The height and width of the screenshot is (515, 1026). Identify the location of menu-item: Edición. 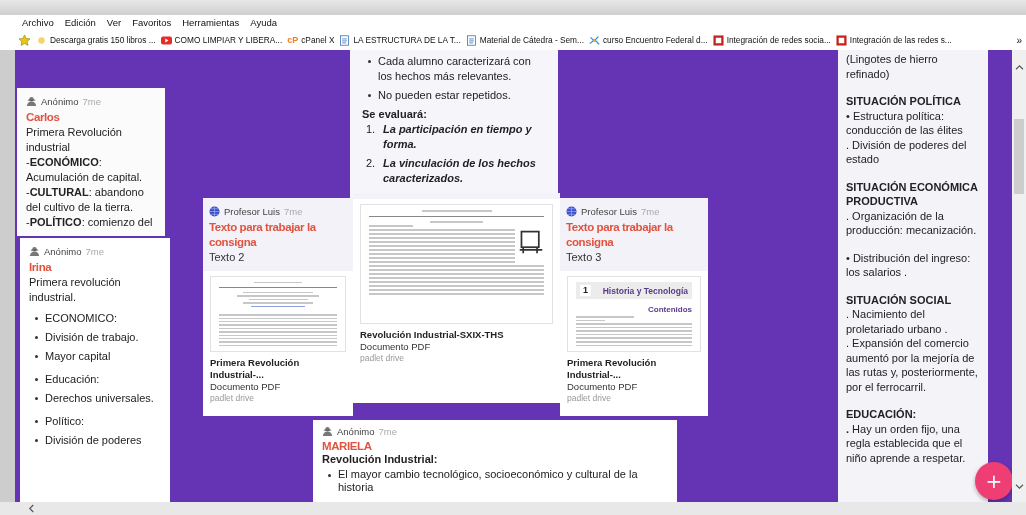
(80, 22).